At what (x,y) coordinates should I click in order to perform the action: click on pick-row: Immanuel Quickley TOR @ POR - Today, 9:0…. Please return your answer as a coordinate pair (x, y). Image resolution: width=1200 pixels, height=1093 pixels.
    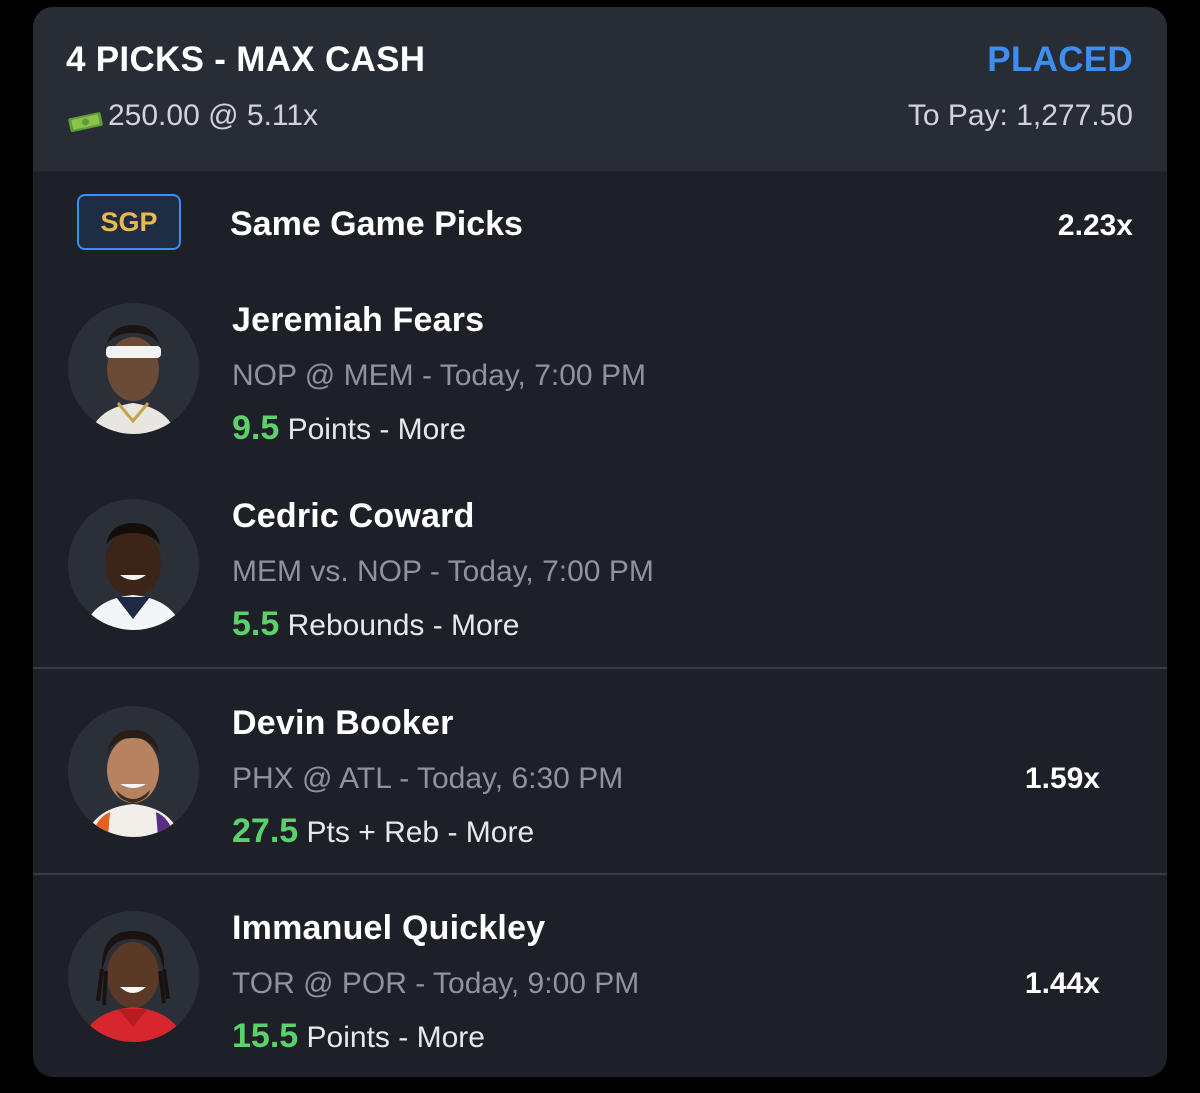
    Looking at the image, I should click on (600, 980).